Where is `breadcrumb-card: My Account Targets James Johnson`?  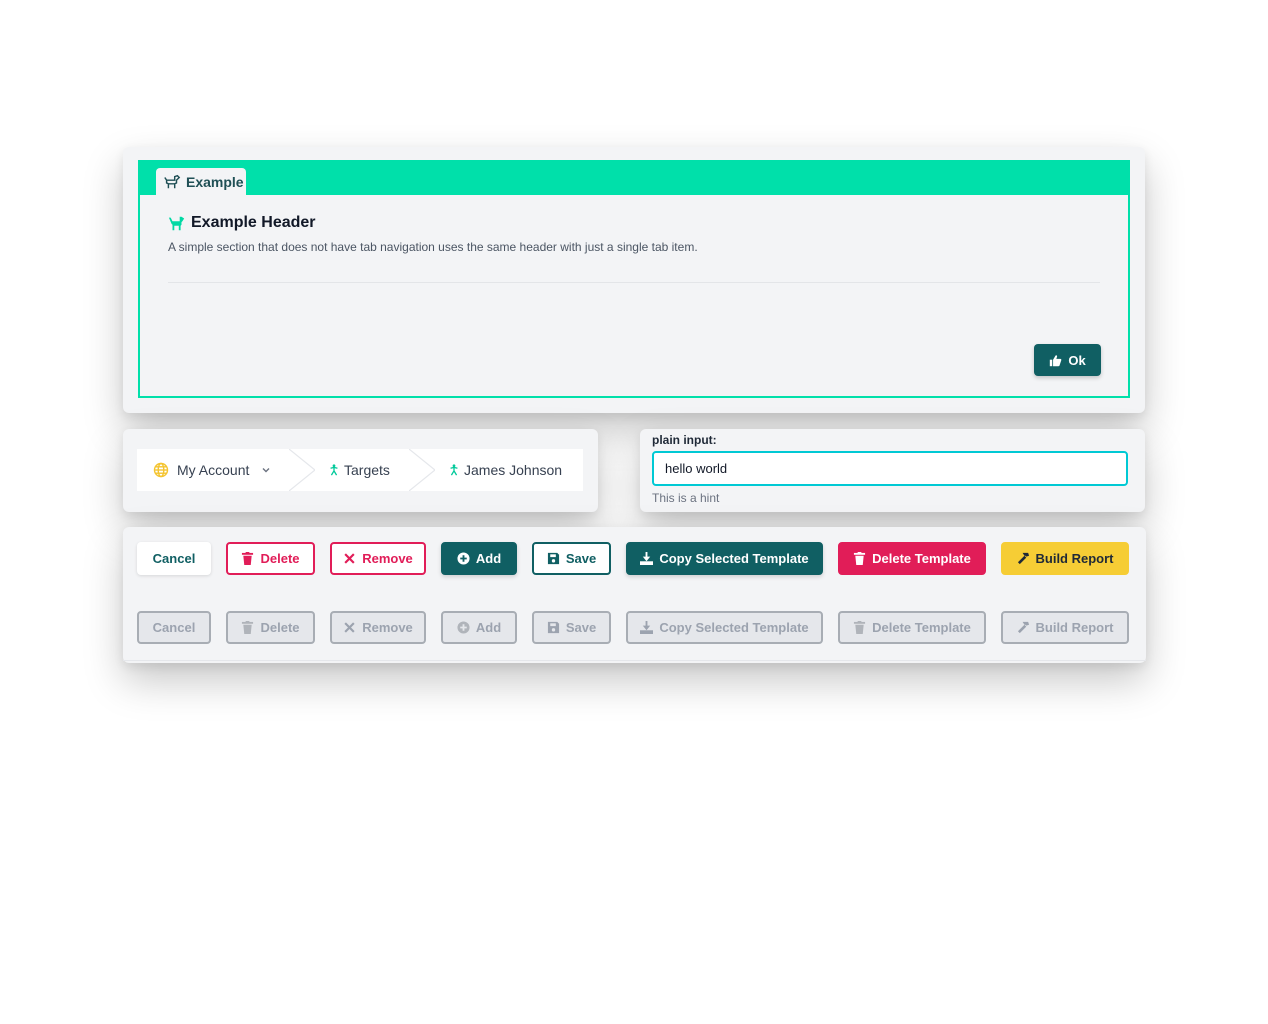
breadcrumb-card: My Account Targets James Johnson is located at coordinates (360, 470).